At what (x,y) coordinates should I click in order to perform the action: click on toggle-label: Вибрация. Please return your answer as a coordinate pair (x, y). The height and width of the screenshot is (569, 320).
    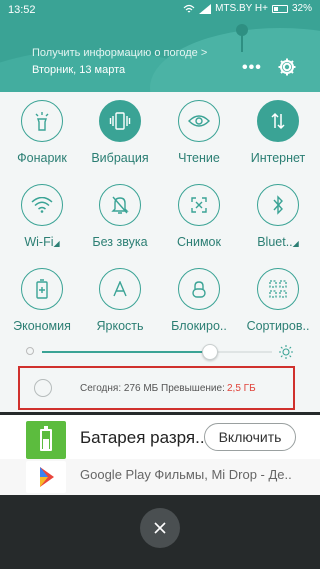
    Looking at the image, I should click on (120, 158).